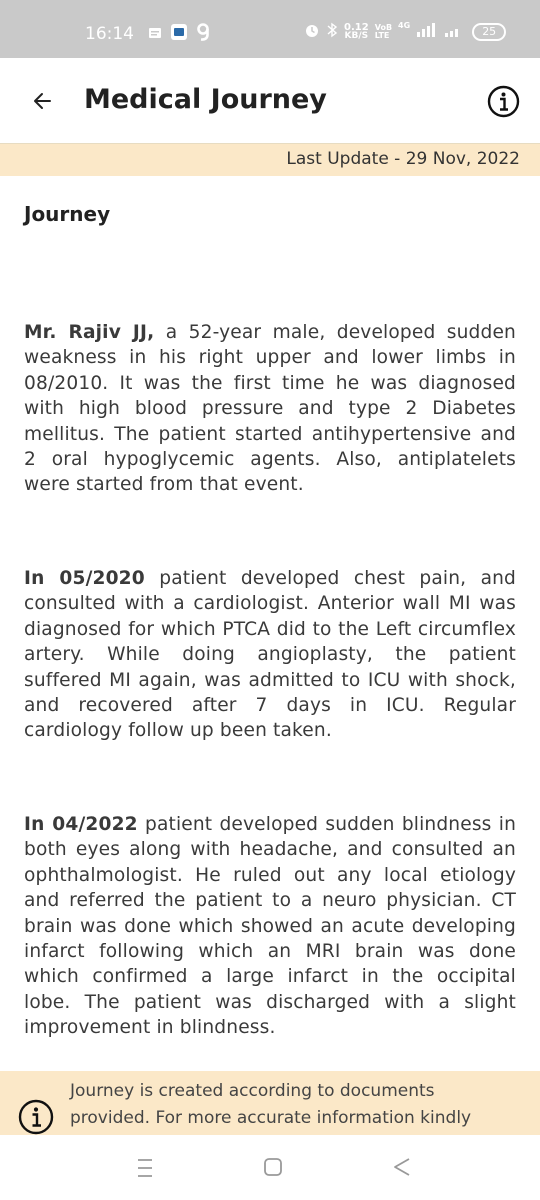  Describe the element at coordinates (109, 34) in the screenshot. I see `status-time: 16:14` at that location.